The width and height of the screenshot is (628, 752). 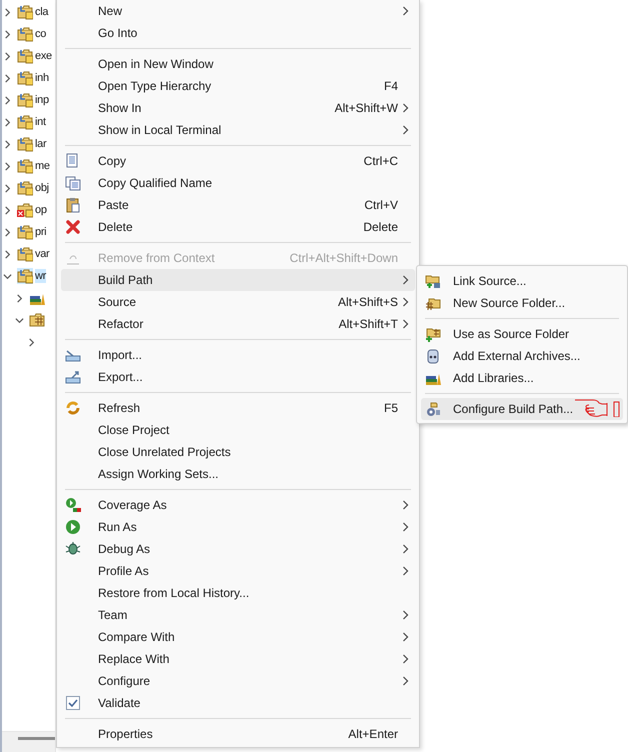 What do you see at coordinates (238, 130) in the screenshot?
I see `menu-item: Show in Local Terminal` at bounding box center [238, 130].